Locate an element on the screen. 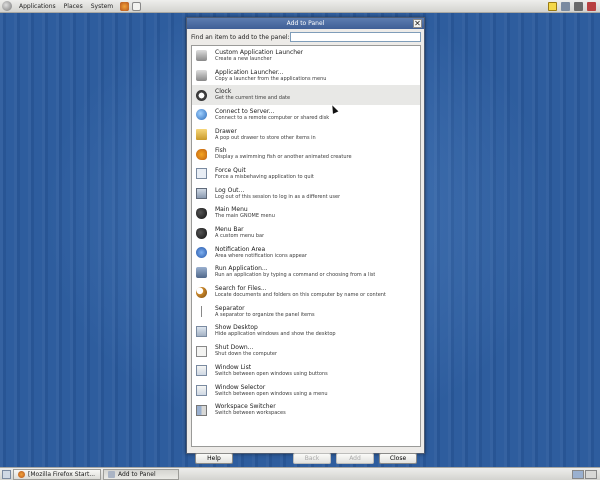  logout-icon-glyph is located at coordinates (201, 194).